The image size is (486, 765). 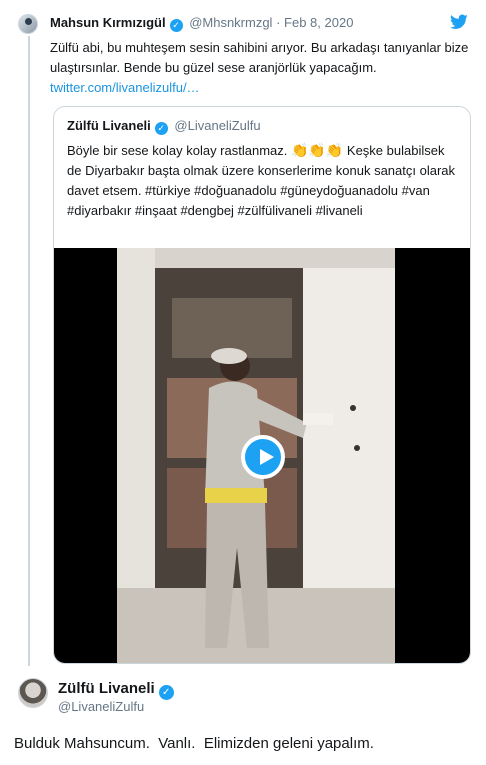 What do you see at coordinates (217, 125) in the screenshot?
I see `quoted-author-handle: @LivaneliZulfu` at bounding box center [217, 125].